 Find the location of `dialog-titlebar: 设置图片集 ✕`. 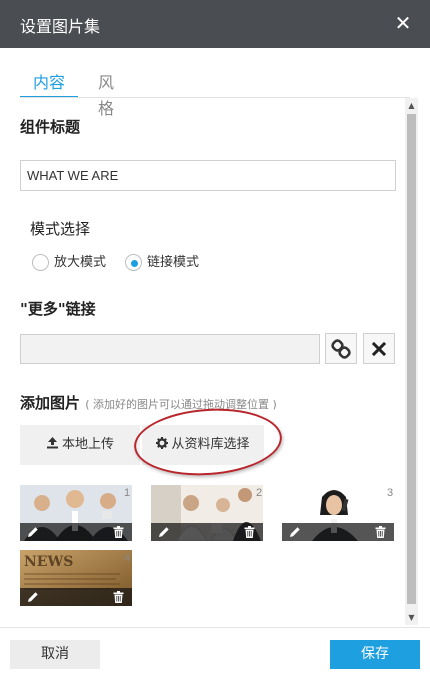

dialog-titlebar: 设置图片集 ✕ is located at coordinates (215, 24).